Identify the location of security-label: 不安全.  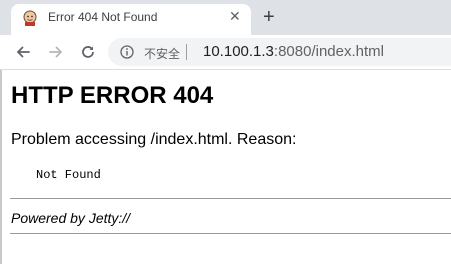
(162, 53).